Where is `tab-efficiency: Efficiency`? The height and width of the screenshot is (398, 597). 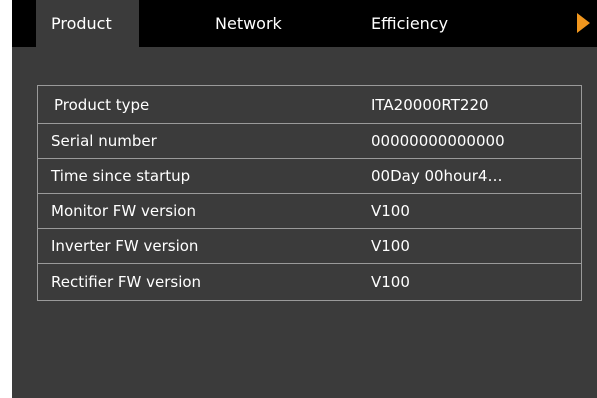
tab-efficiency: Efficiency is located at coordinates (409, 23).